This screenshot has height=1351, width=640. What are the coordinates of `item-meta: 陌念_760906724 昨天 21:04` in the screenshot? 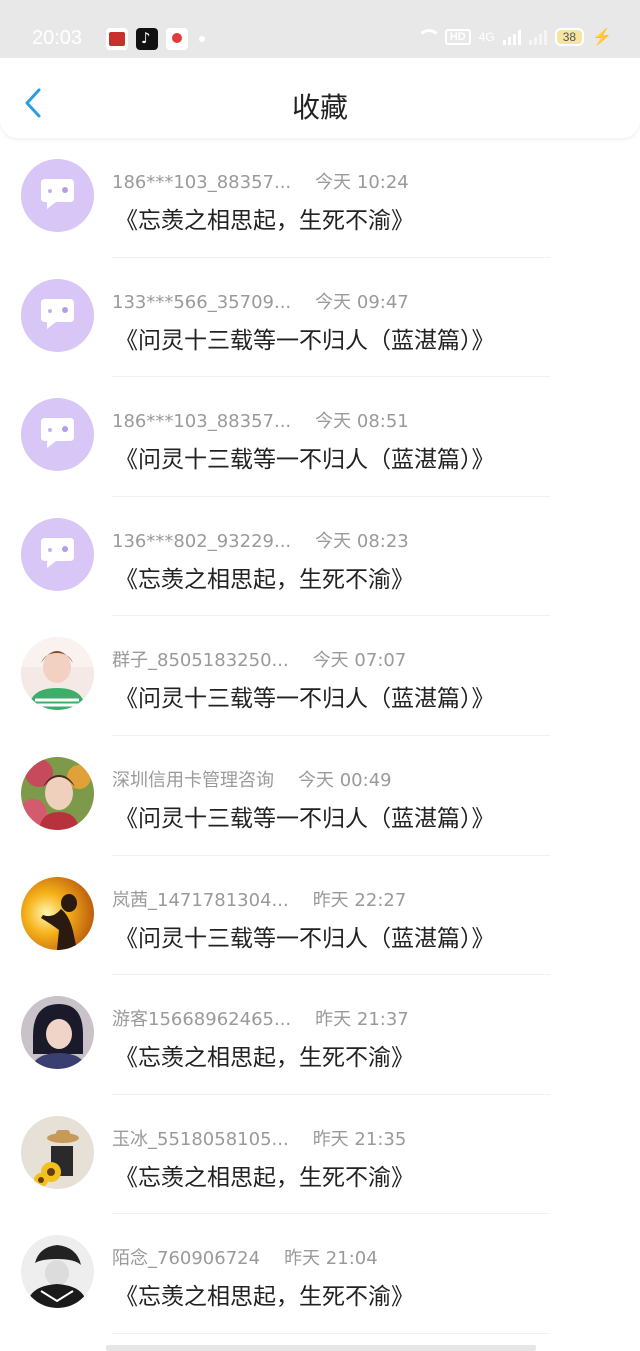 It's located at (245, 1257).